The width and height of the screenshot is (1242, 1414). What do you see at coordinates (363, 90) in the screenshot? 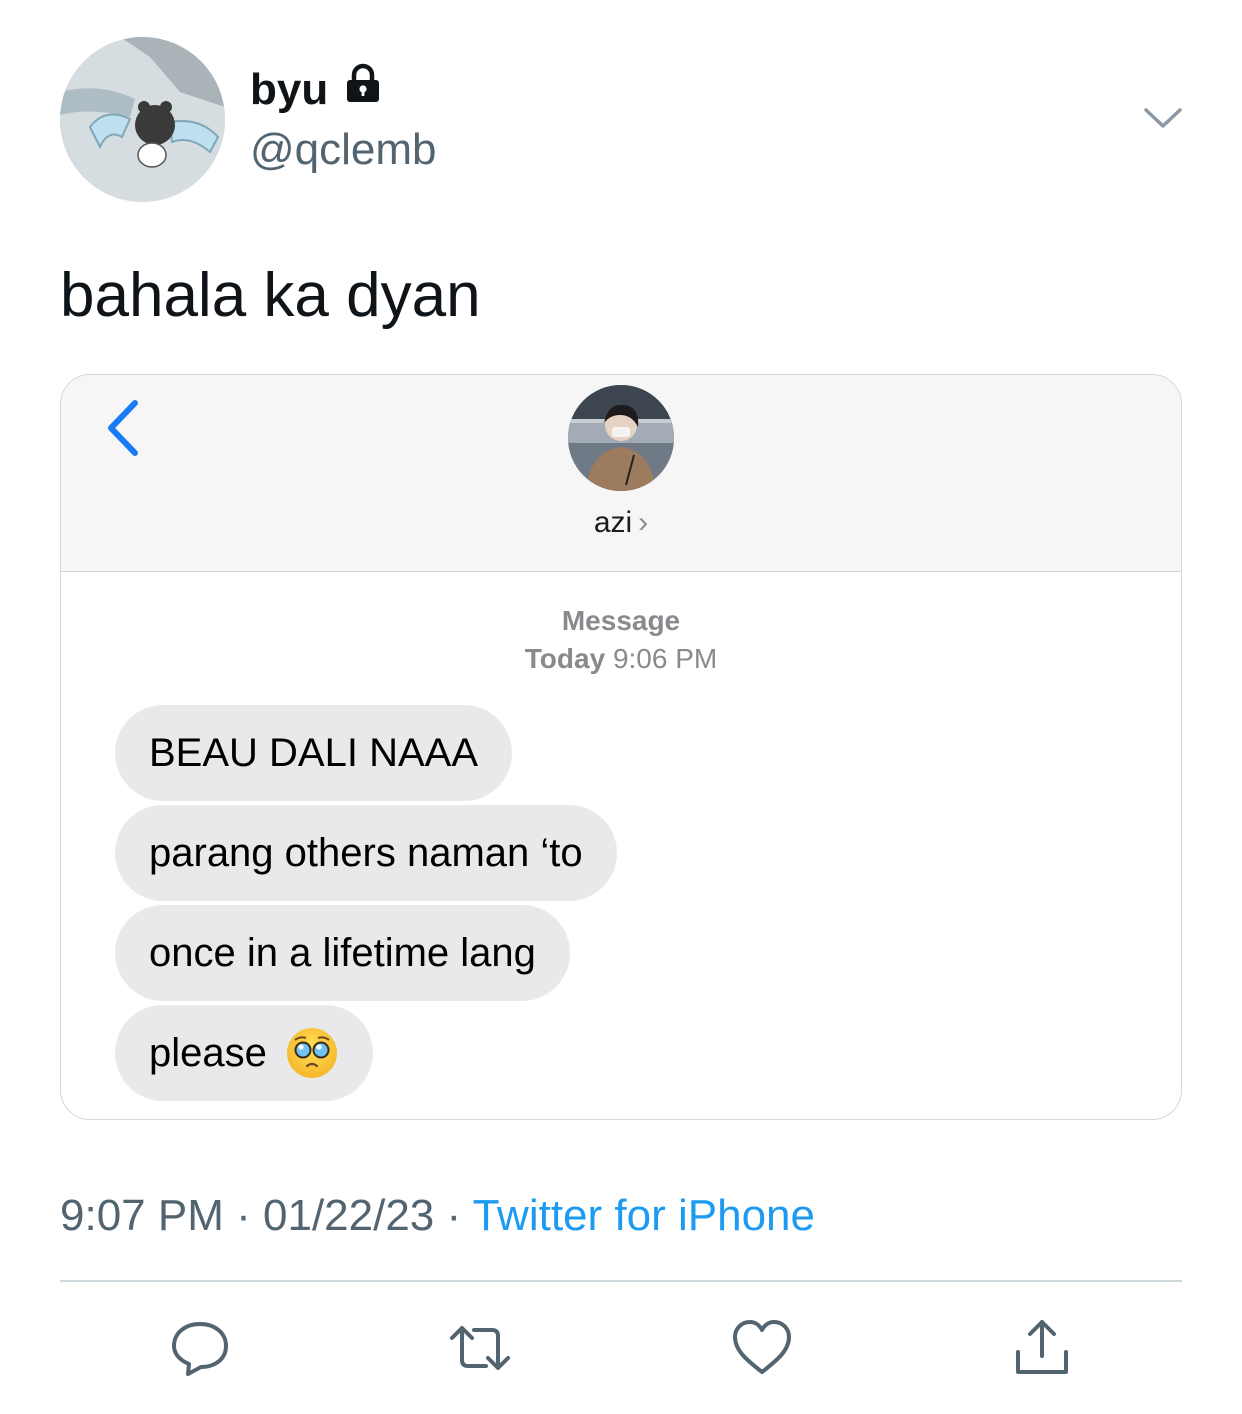
I see `lock-icon` at bounding box center [363, 90].